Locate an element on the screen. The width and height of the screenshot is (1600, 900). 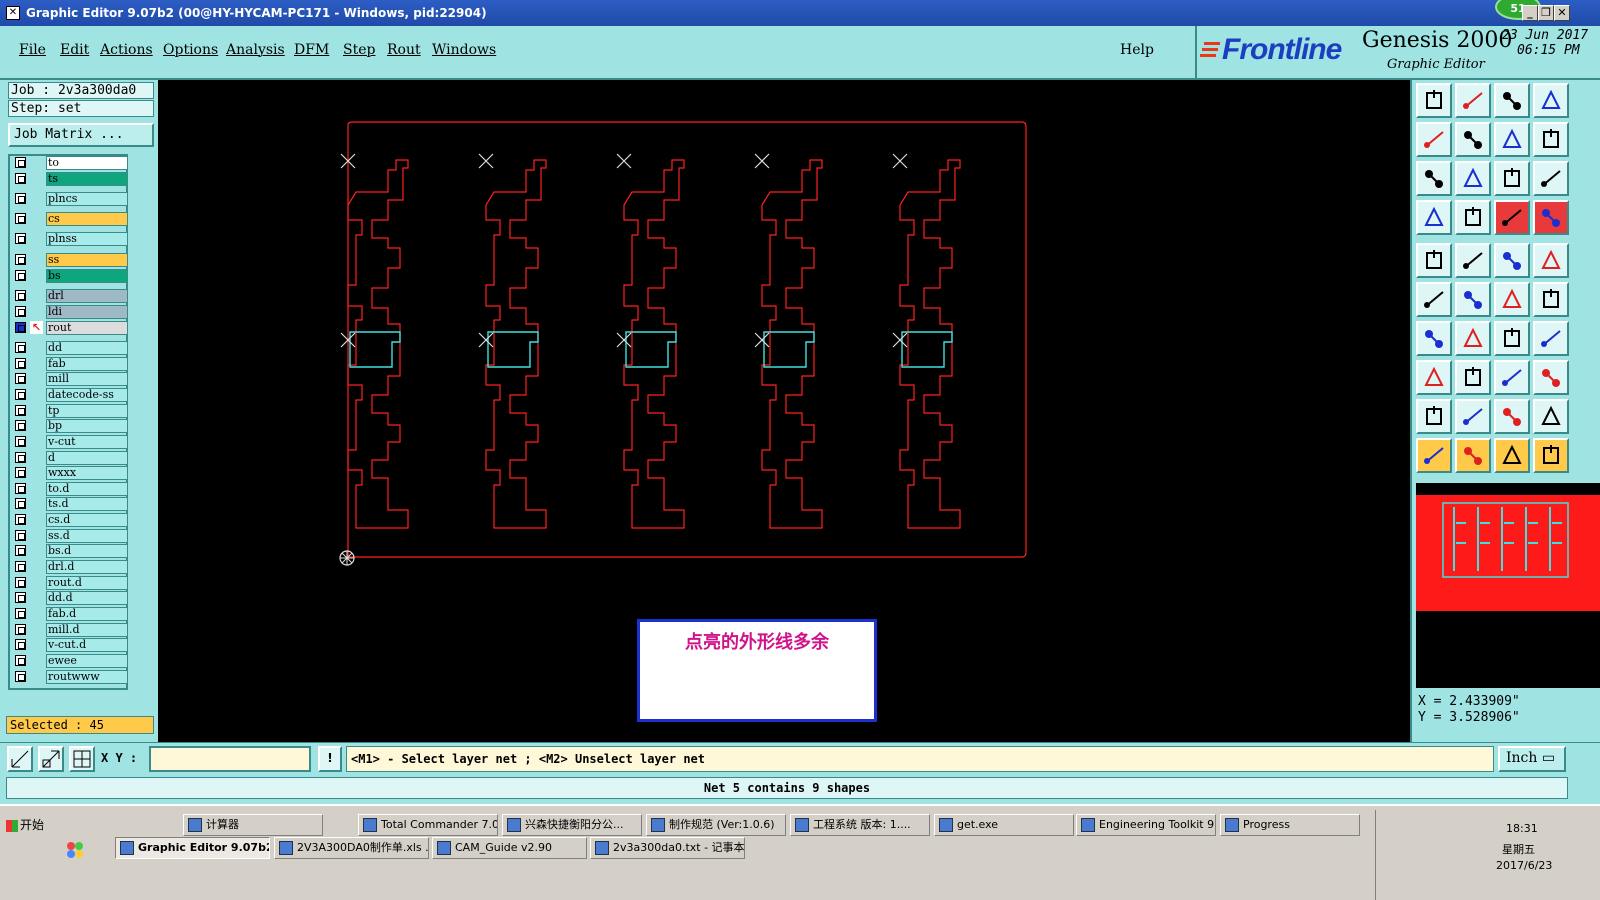
dot-tool-button is located at coordinates (1551, 260).